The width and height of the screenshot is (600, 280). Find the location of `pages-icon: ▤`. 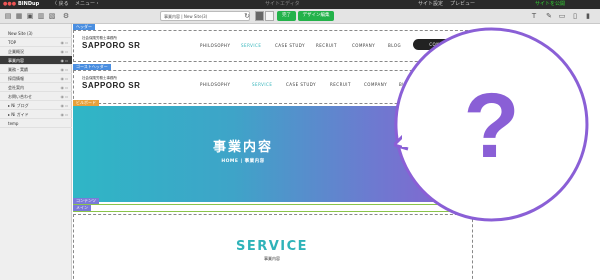

pages-icon: ▤ is located at coordinates (8, 16).